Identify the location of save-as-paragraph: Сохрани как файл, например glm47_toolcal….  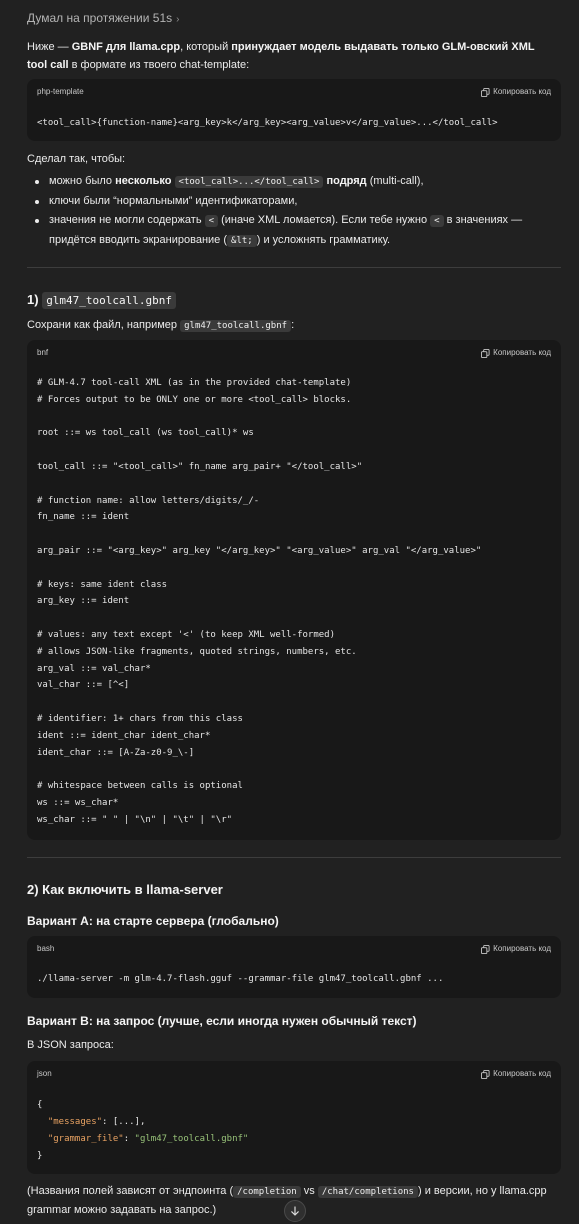
(161, 325).